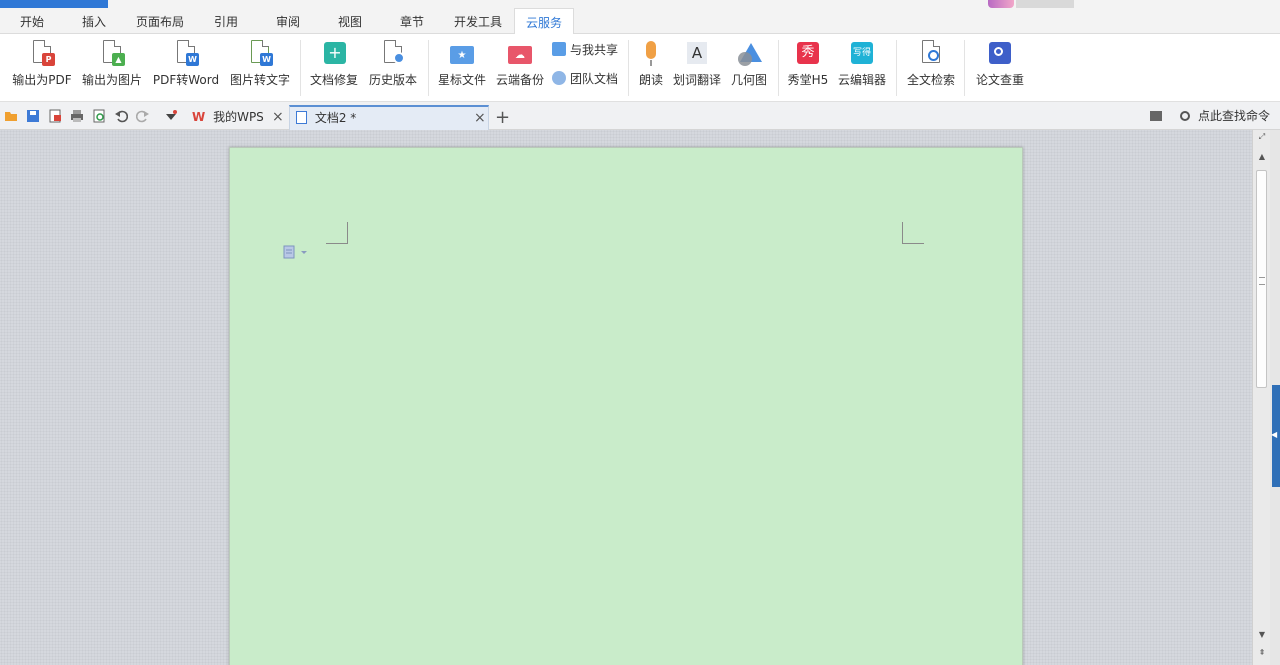 The width and height of the screenshot is (1280, 665). What do you see at coordinates (186, 54) in the screenshot?
I see `pdf-to-word-icon: W` at bounding box center [186, 54].